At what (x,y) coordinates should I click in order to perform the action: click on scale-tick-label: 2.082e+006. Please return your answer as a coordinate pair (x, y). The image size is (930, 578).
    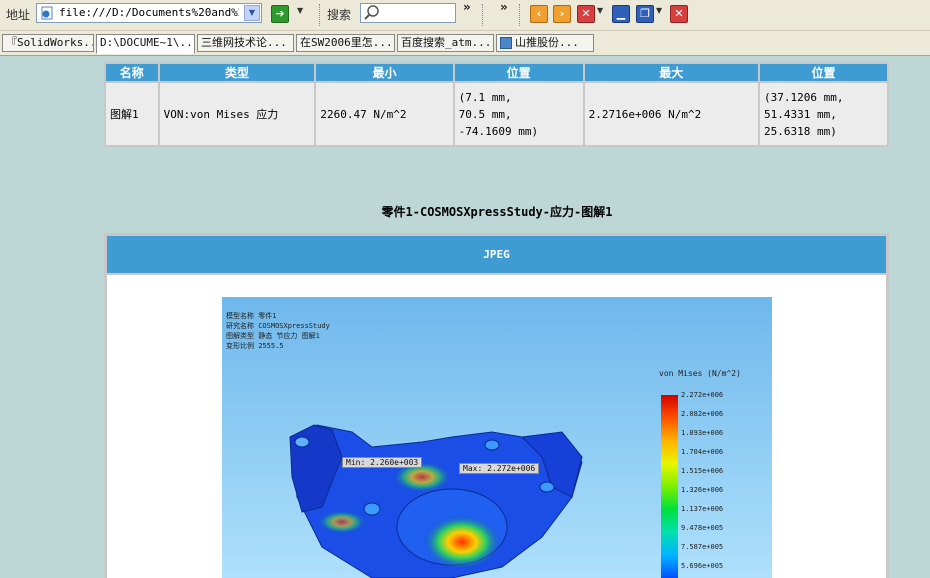
    Looking at the image, I should click on (702, 414).